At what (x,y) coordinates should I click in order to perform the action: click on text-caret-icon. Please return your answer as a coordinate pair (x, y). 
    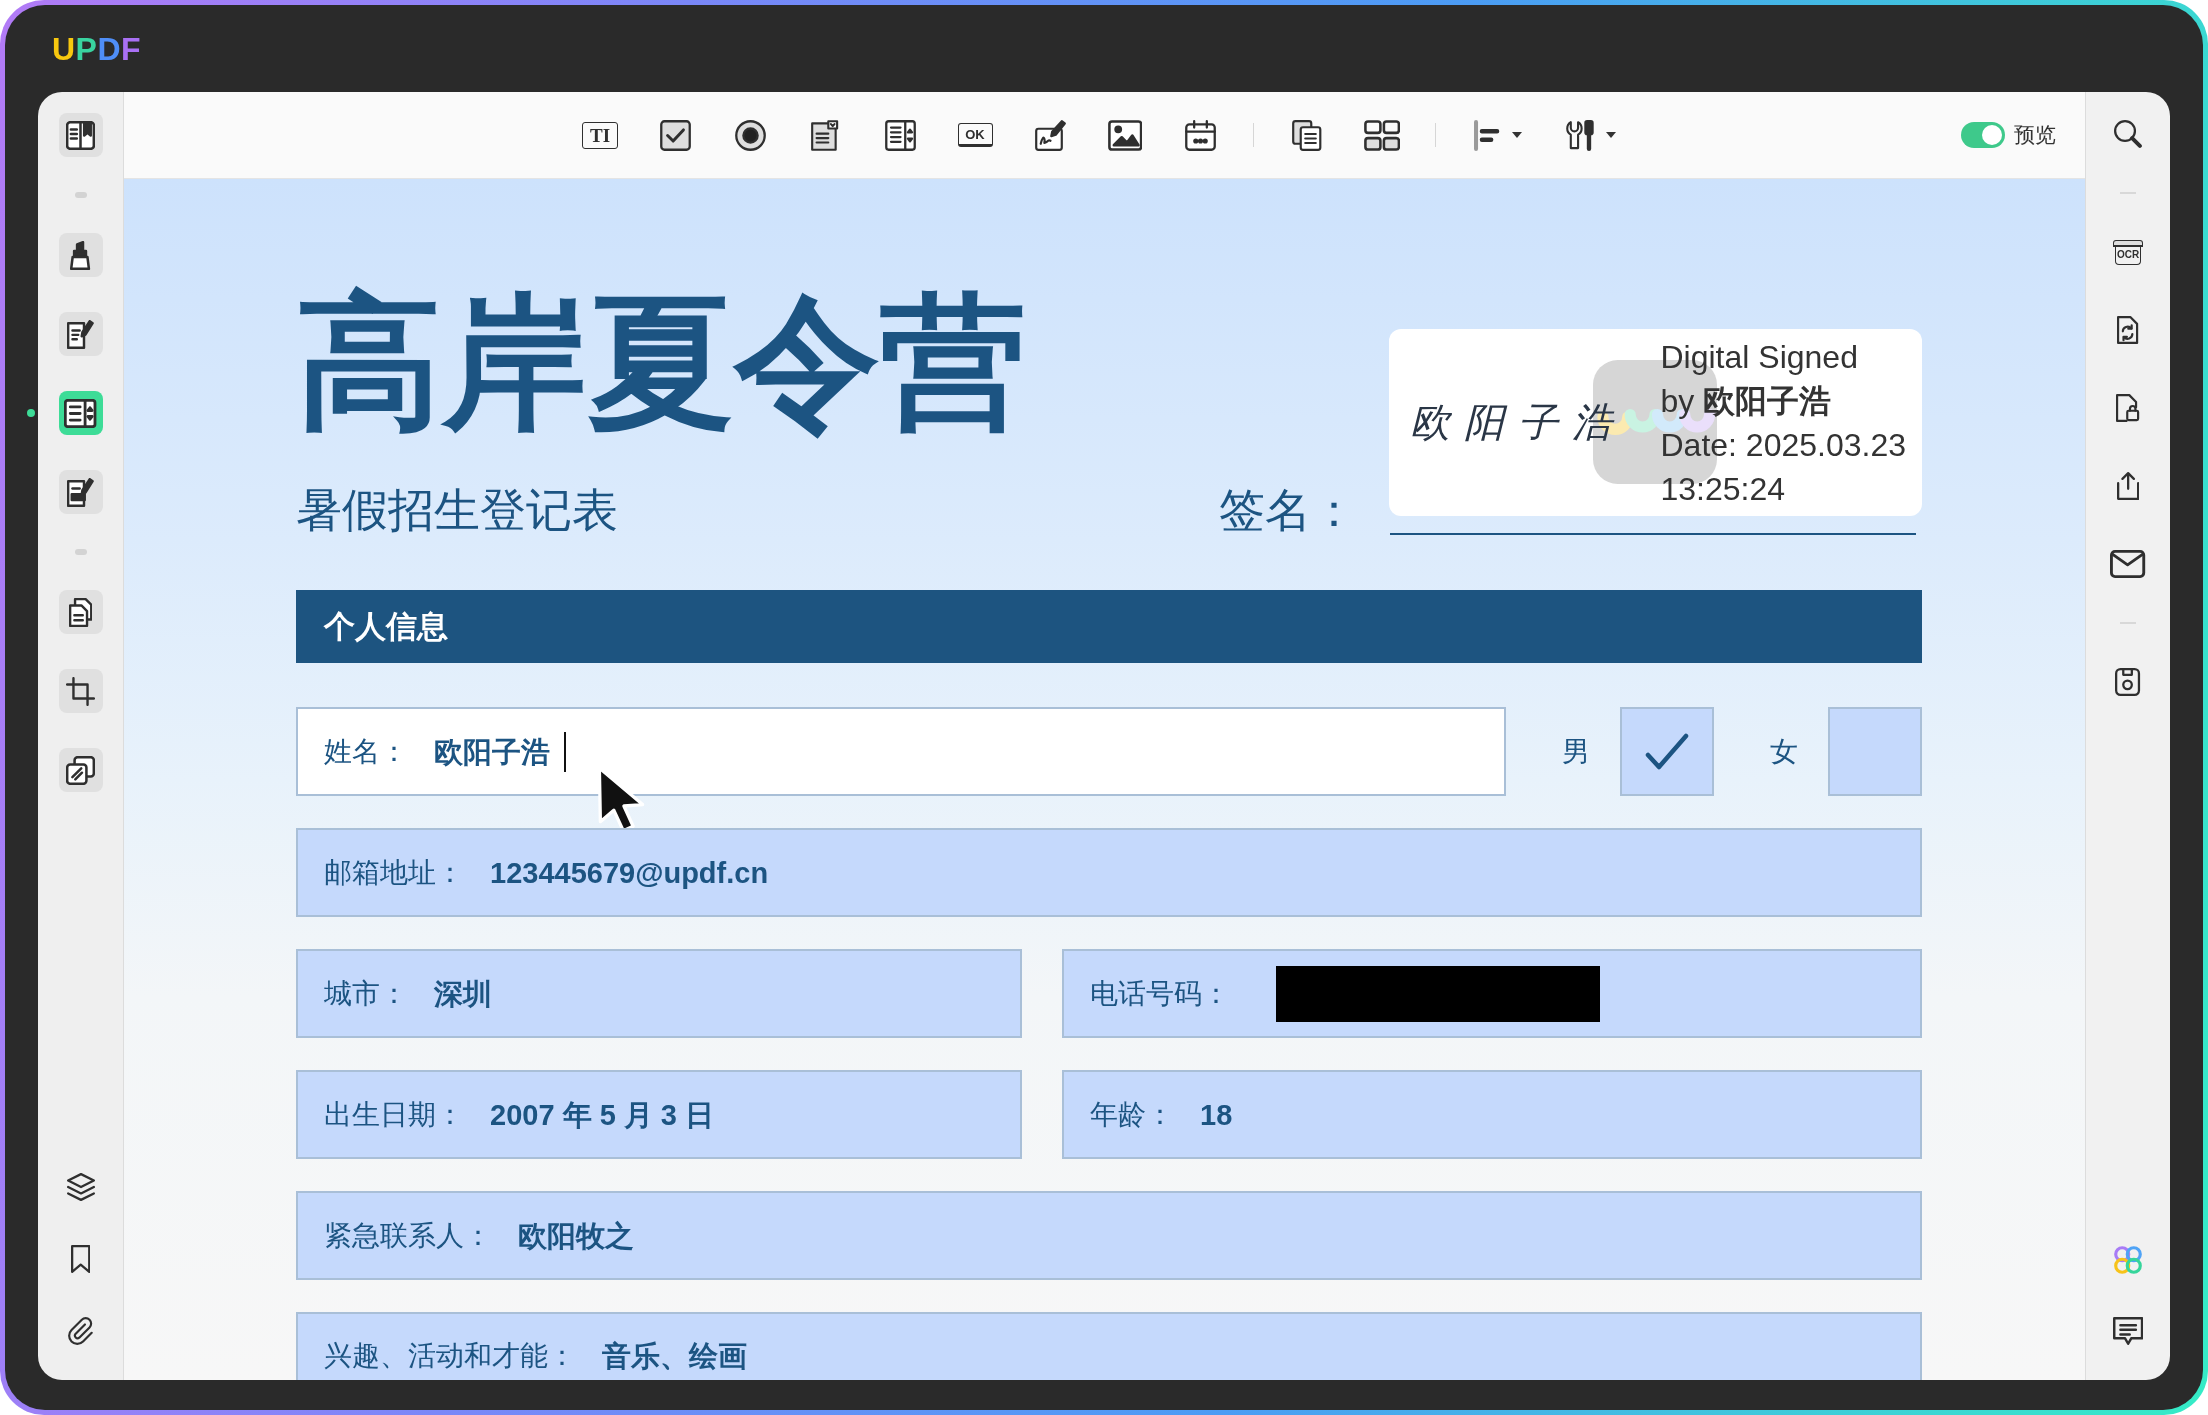
    Looking at the image, I should click on (565, 751).